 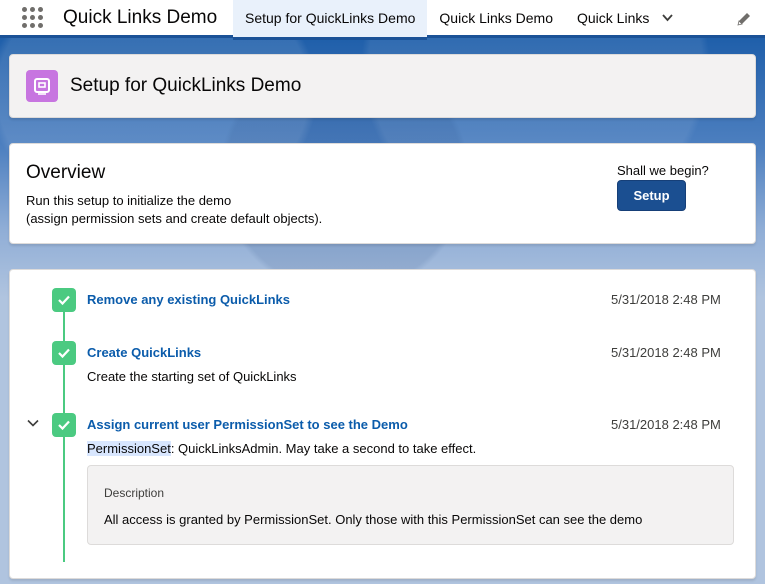 I want to click on tab-label: Setup for QuickLinks Demo, so click(x=330, y=17).